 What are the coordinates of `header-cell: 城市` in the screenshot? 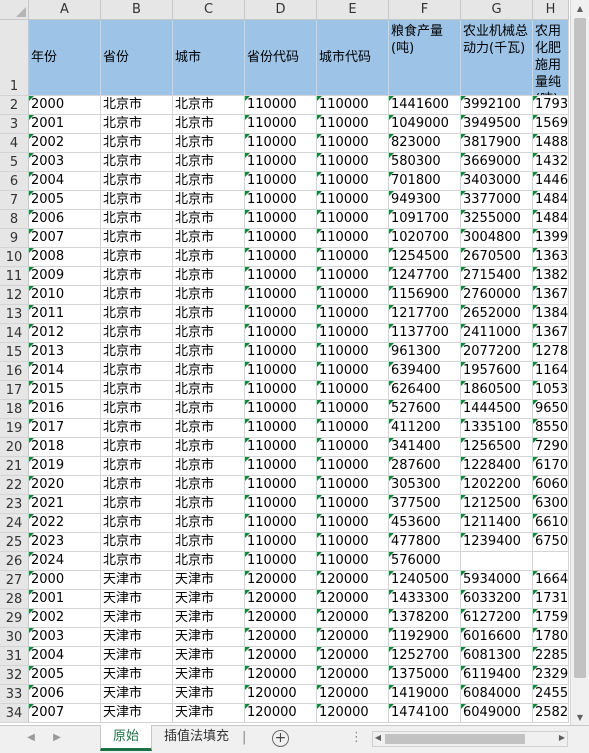 It's located at (209, 58).